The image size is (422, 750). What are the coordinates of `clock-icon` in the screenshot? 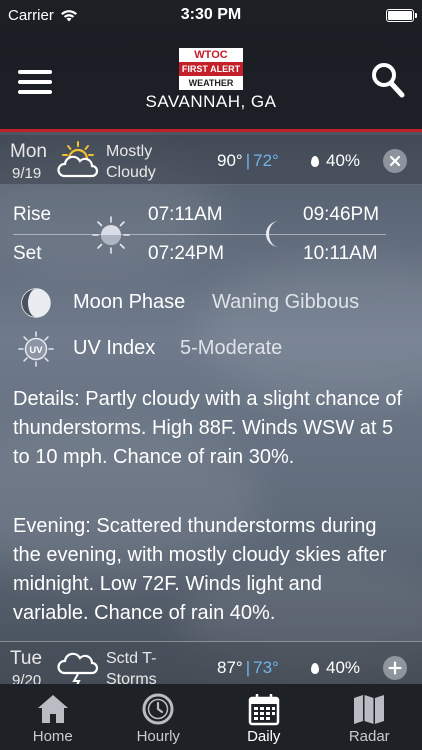 It's located at (158, 709).